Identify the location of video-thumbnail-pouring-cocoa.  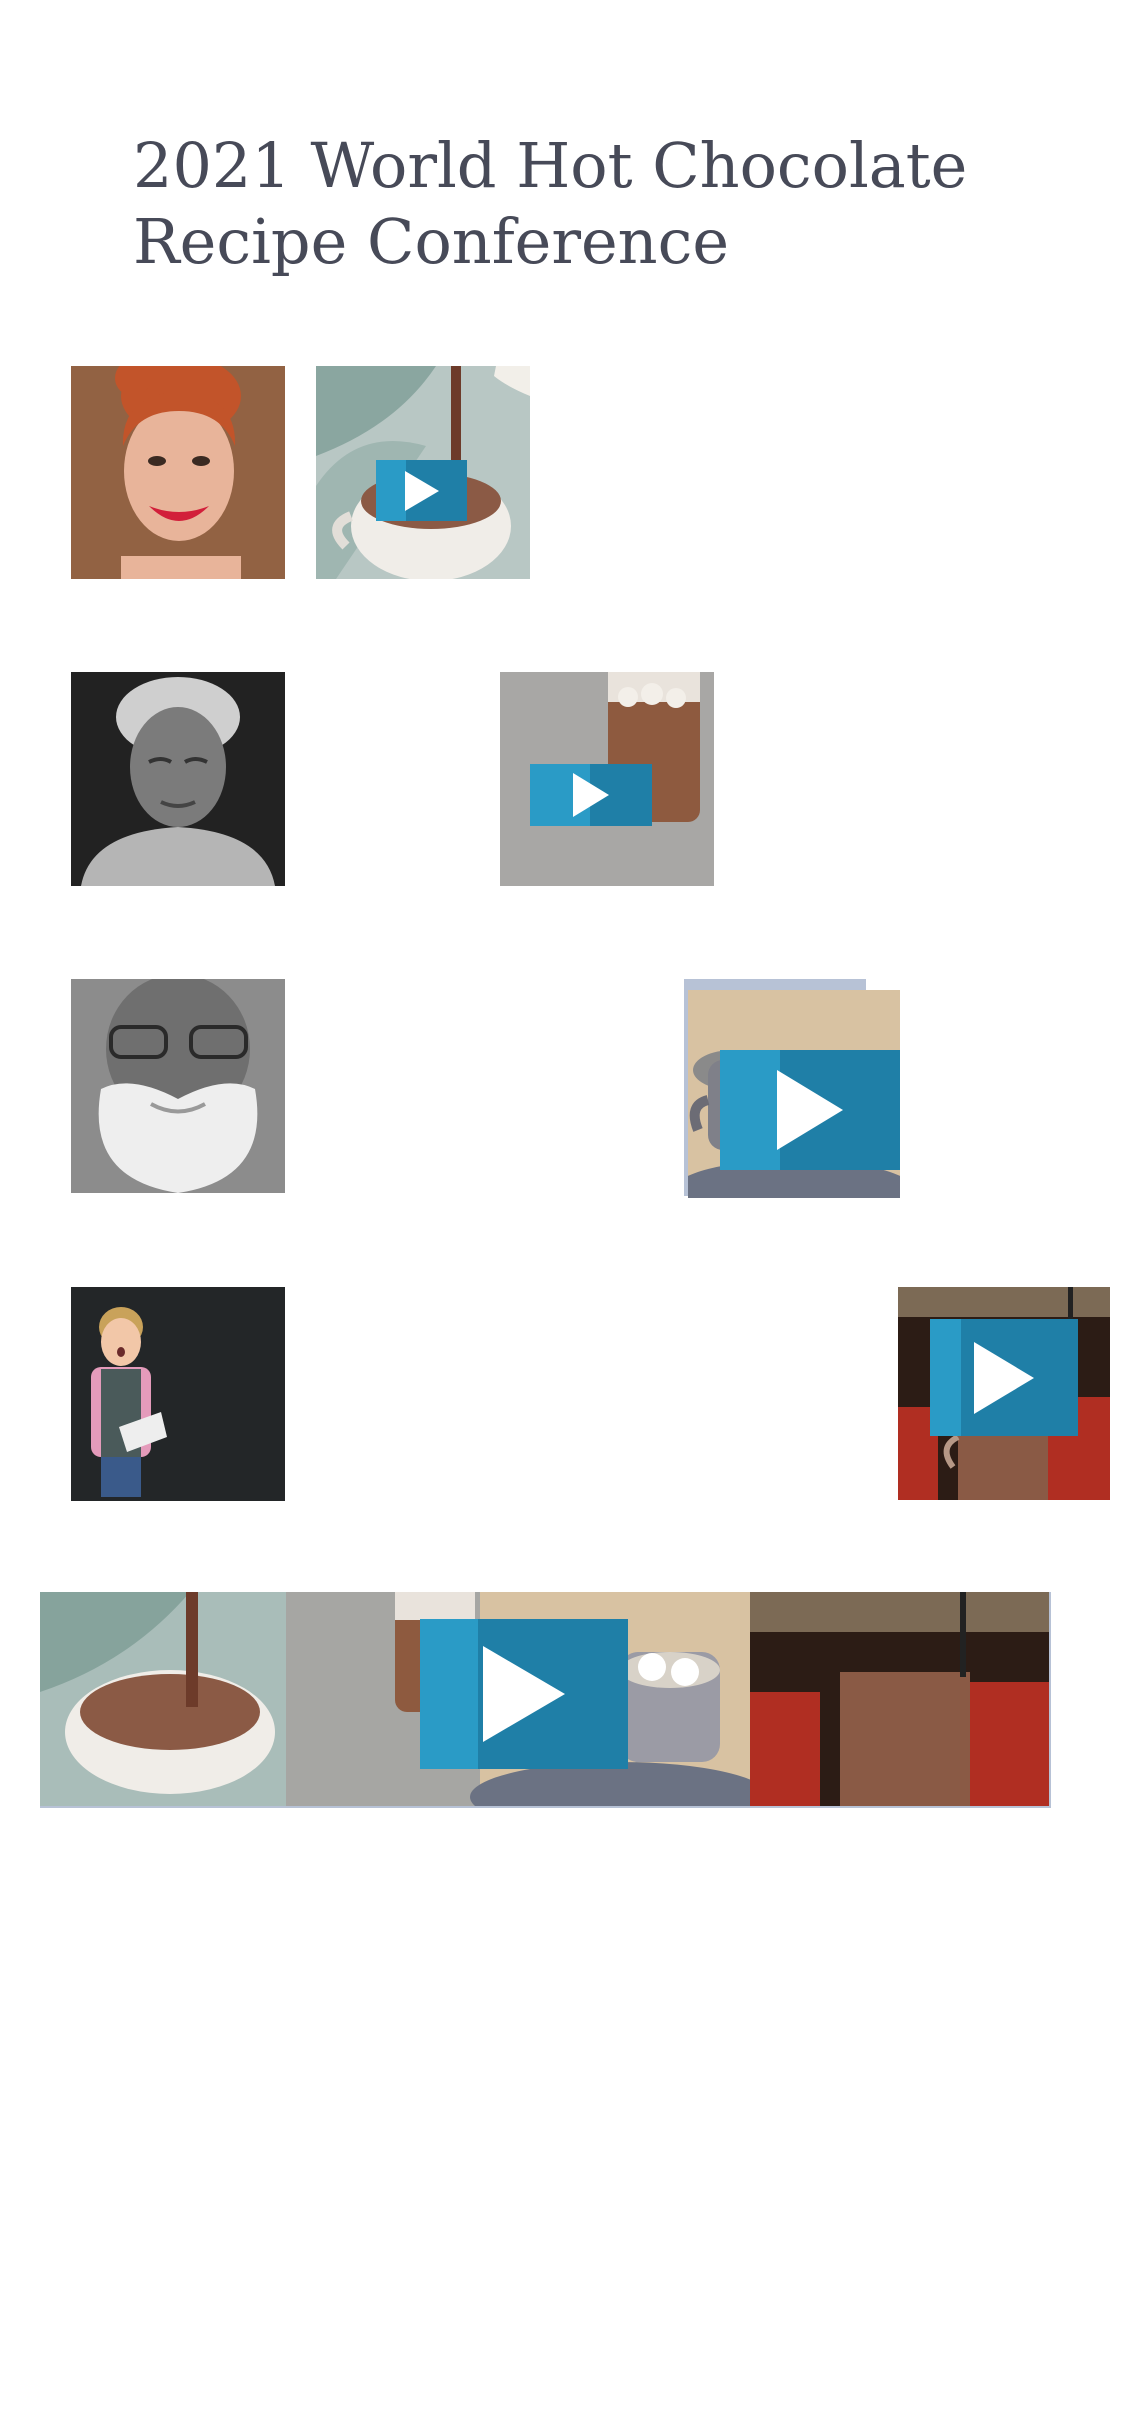
(423, 472).